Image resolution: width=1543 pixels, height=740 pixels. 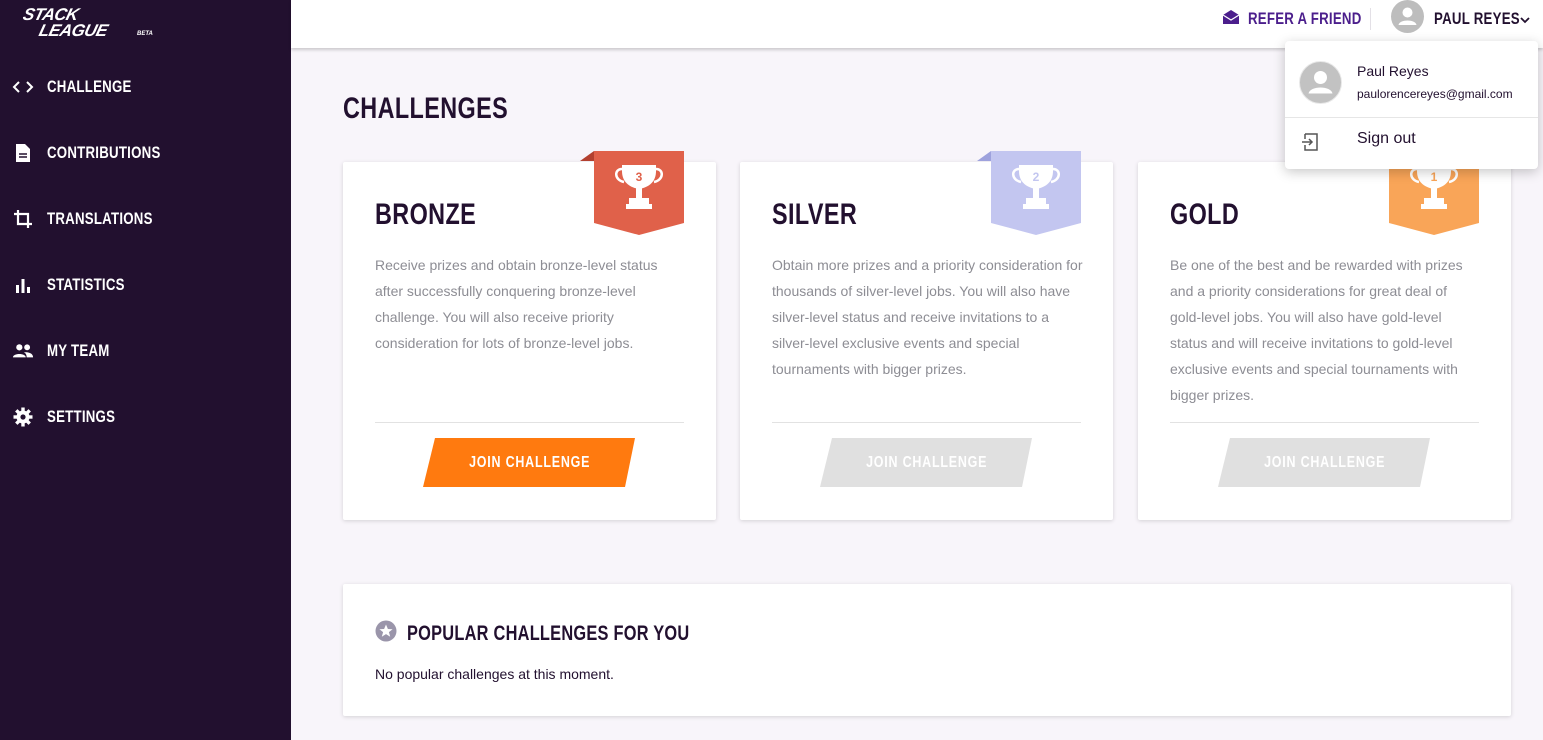 What do you see at coordinates (1311, 144) in the screenshot?
I see `sign-out-icon` at bounding box center [1311, 144].